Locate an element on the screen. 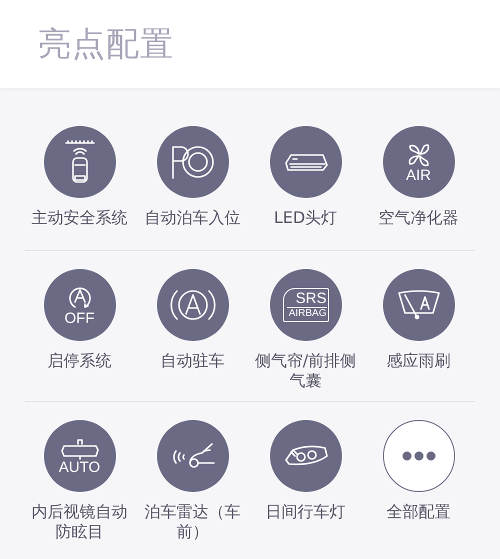 This screenshot has height=559, width=500. feature-label: 自动泊车入位 is located at coordinates (193, 218).